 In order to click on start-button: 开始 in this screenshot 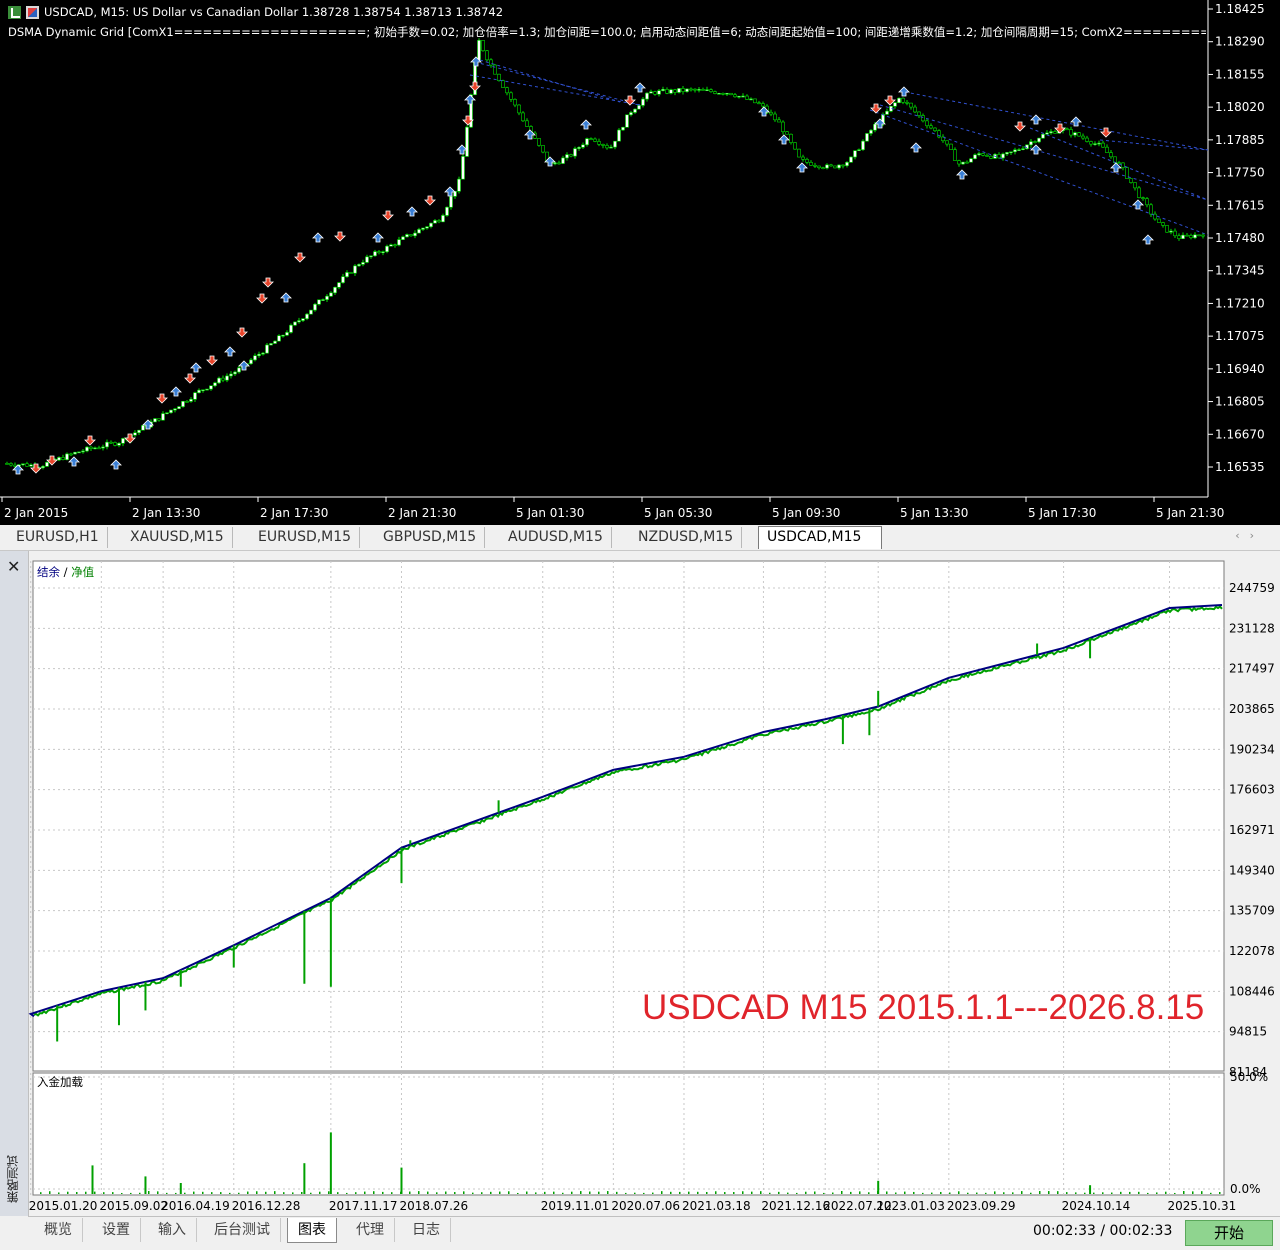, I will do `click(1229, 1233)`.